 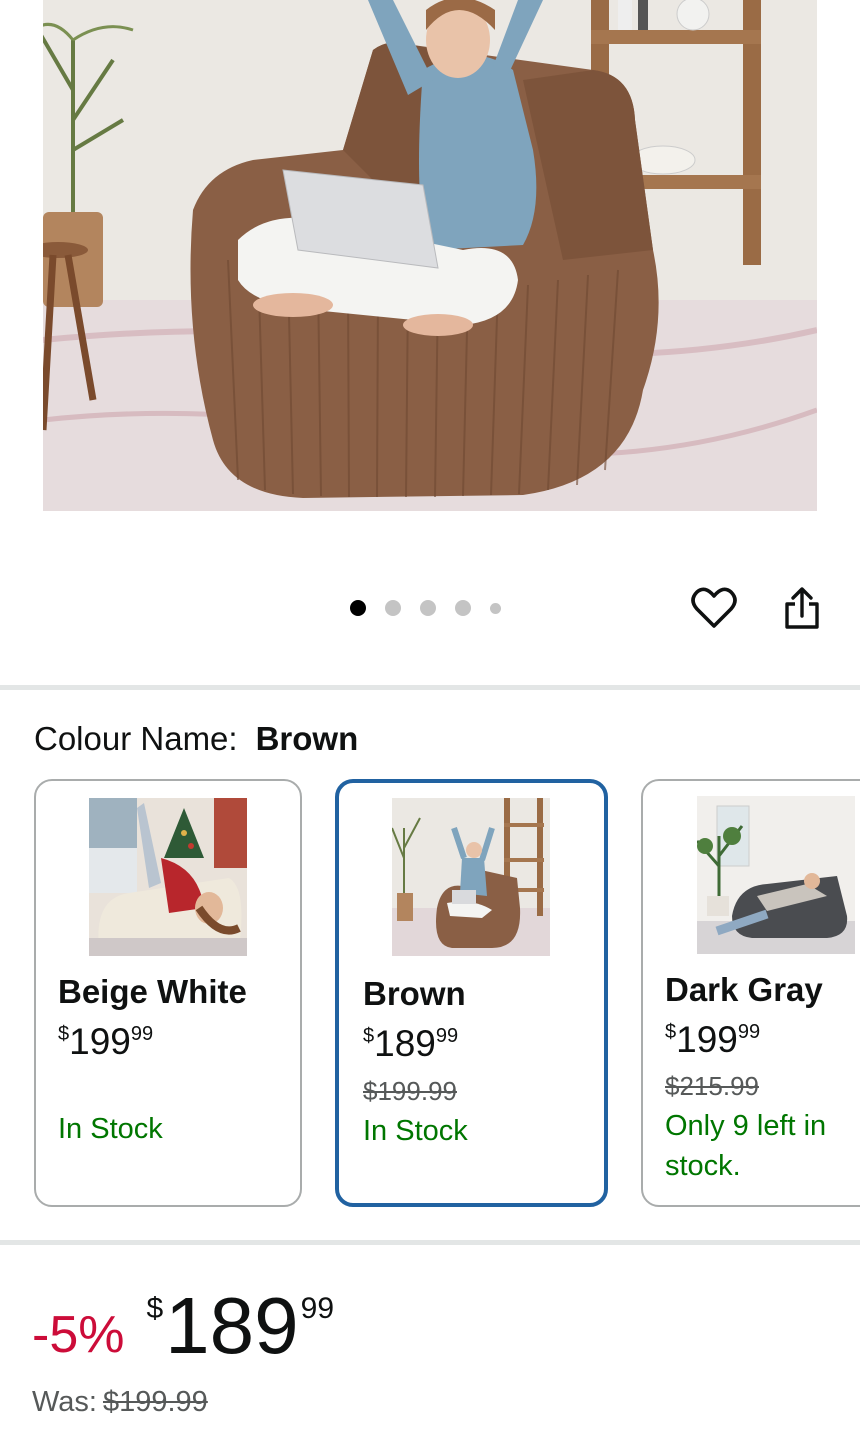 I want to click on wishlist-button, so click(x=714, y=608).